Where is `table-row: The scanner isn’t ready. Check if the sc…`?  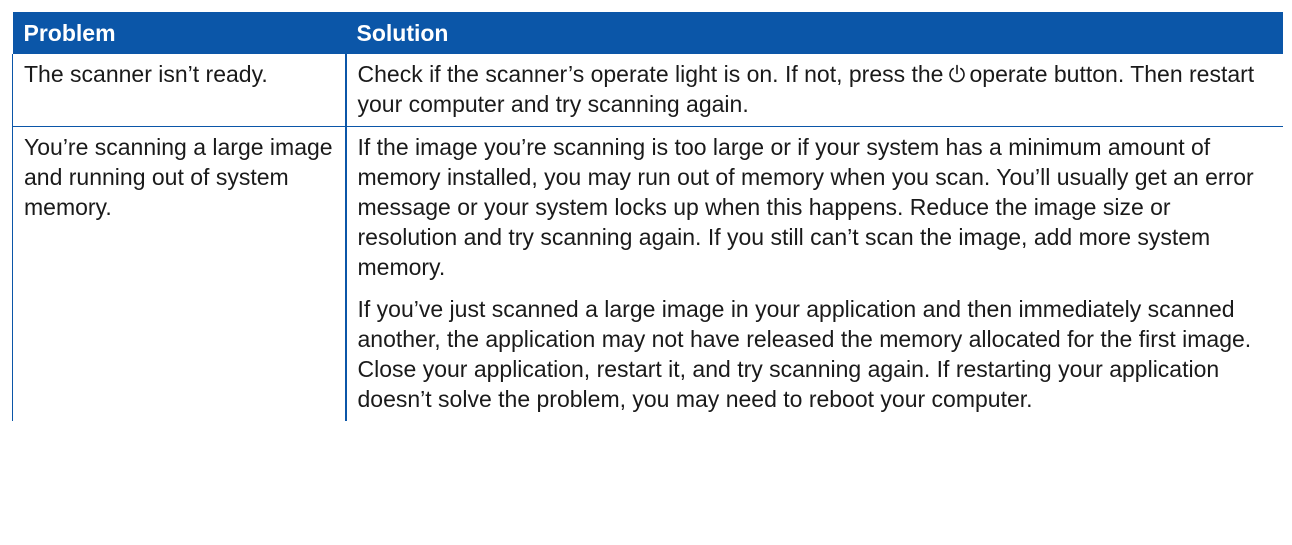 table-row: The scanner isn’t ready. Check if the sc… is located at coordinates (647, 90).